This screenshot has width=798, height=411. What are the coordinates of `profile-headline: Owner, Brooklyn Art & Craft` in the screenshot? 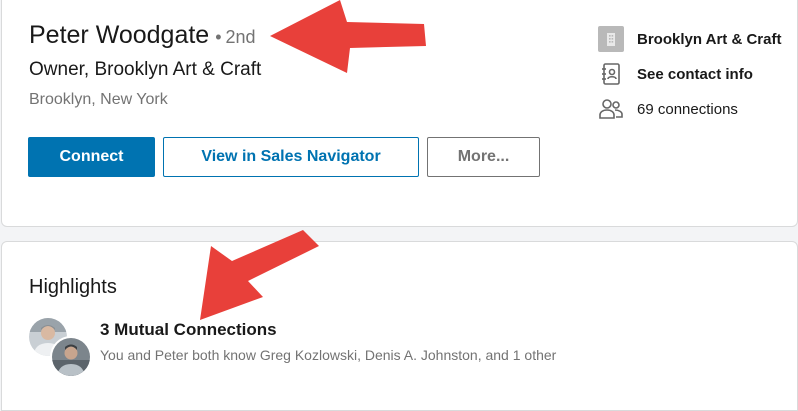 It's located at (145, 69).